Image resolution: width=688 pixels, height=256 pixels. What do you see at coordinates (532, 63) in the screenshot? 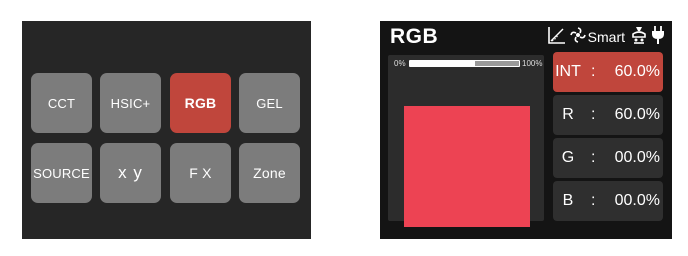
I see `intensity-max-label: 100%` at bounding box center [532, 63].